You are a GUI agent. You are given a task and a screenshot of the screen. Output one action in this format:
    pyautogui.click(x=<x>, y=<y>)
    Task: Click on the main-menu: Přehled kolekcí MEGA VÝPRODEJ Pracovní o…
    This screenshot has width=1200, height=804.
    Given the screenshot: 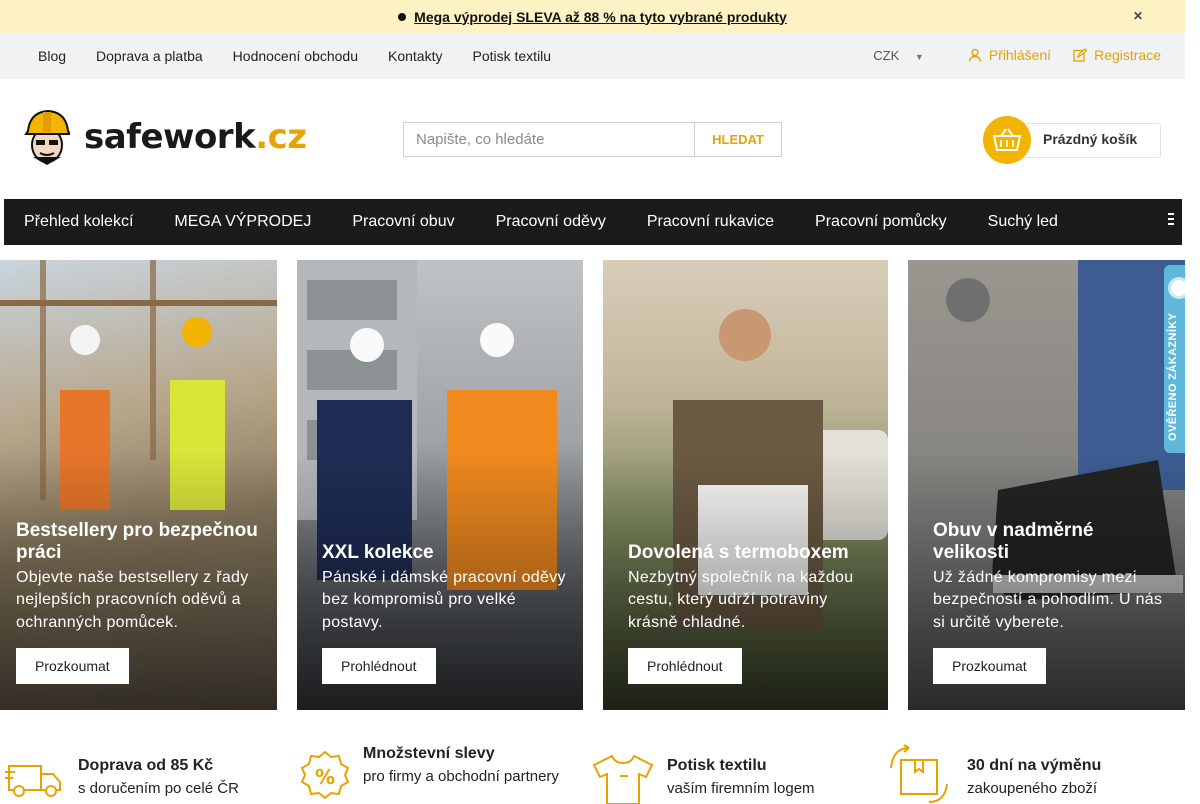 What is the action you would take?
    pyautogui.click(x=593, y=222)
    